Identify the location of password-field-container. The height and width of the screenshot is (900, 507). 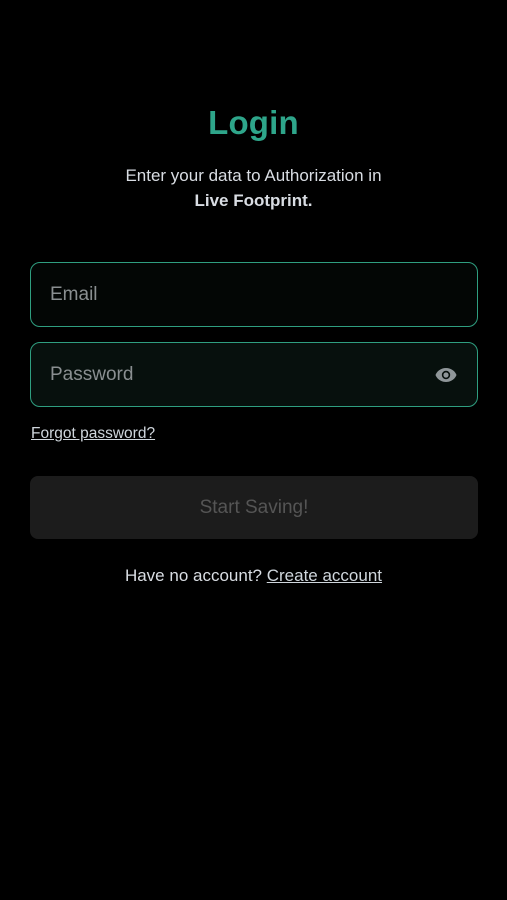
(254, 374).